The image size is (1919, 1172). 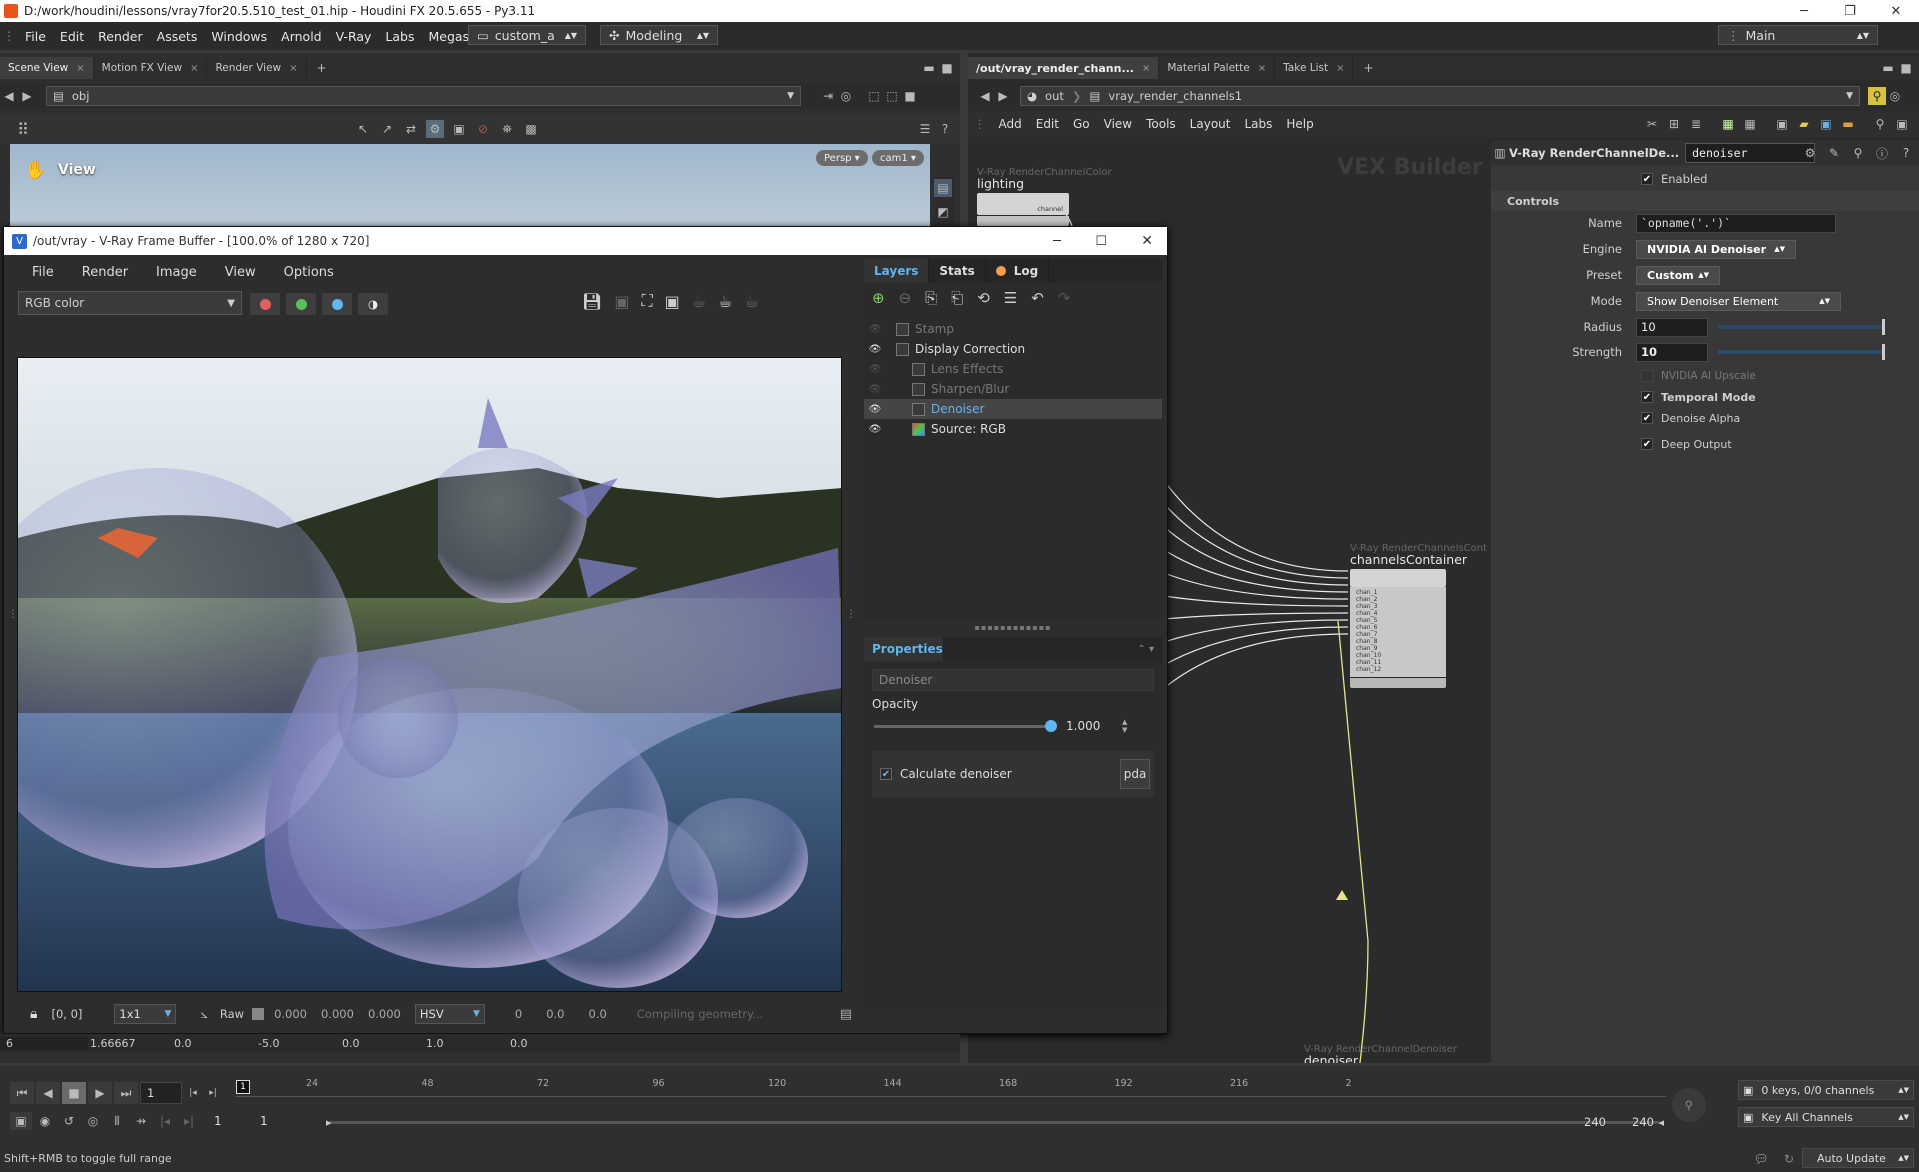 What do you see at coordinates (203, 1014) in the screenshot?
I see `color-picker-icon: ⦣` at bounding box center [203, 1014].